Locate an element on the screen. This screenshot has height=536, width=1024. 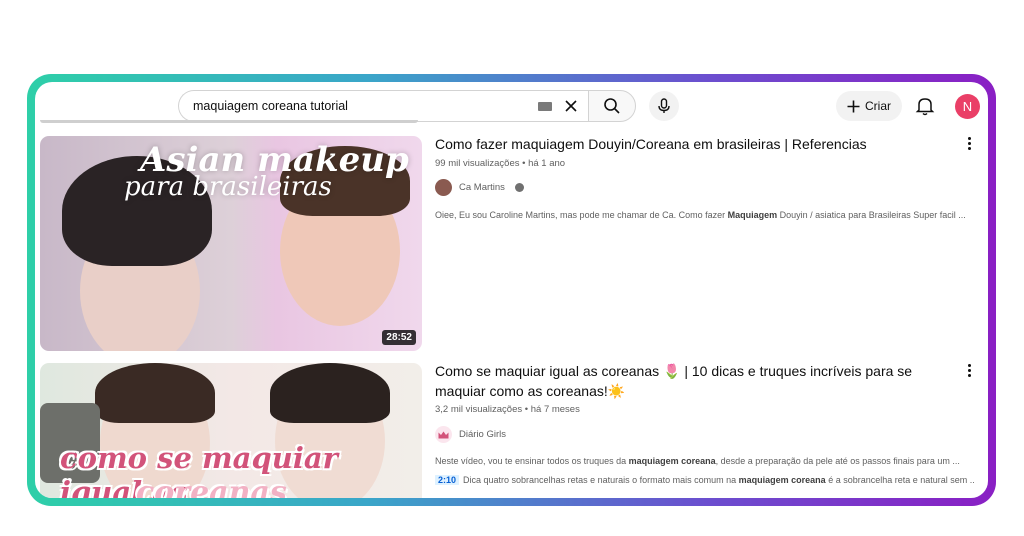
create-label: Criar is located at coordinates (878, 106).